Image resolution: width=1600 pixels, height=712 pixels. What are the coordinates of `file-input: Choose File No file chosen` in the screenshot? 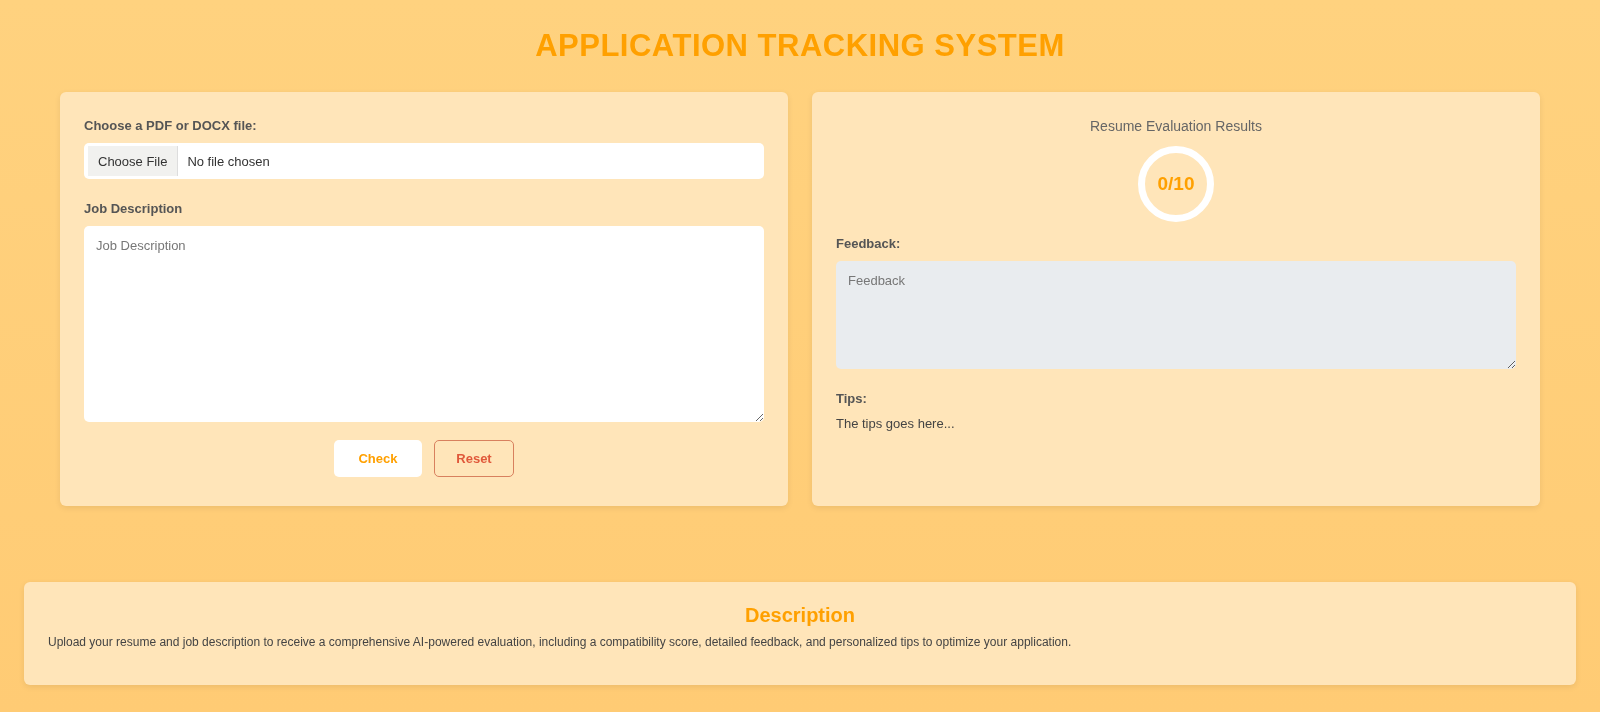 It's located at (424, 161).